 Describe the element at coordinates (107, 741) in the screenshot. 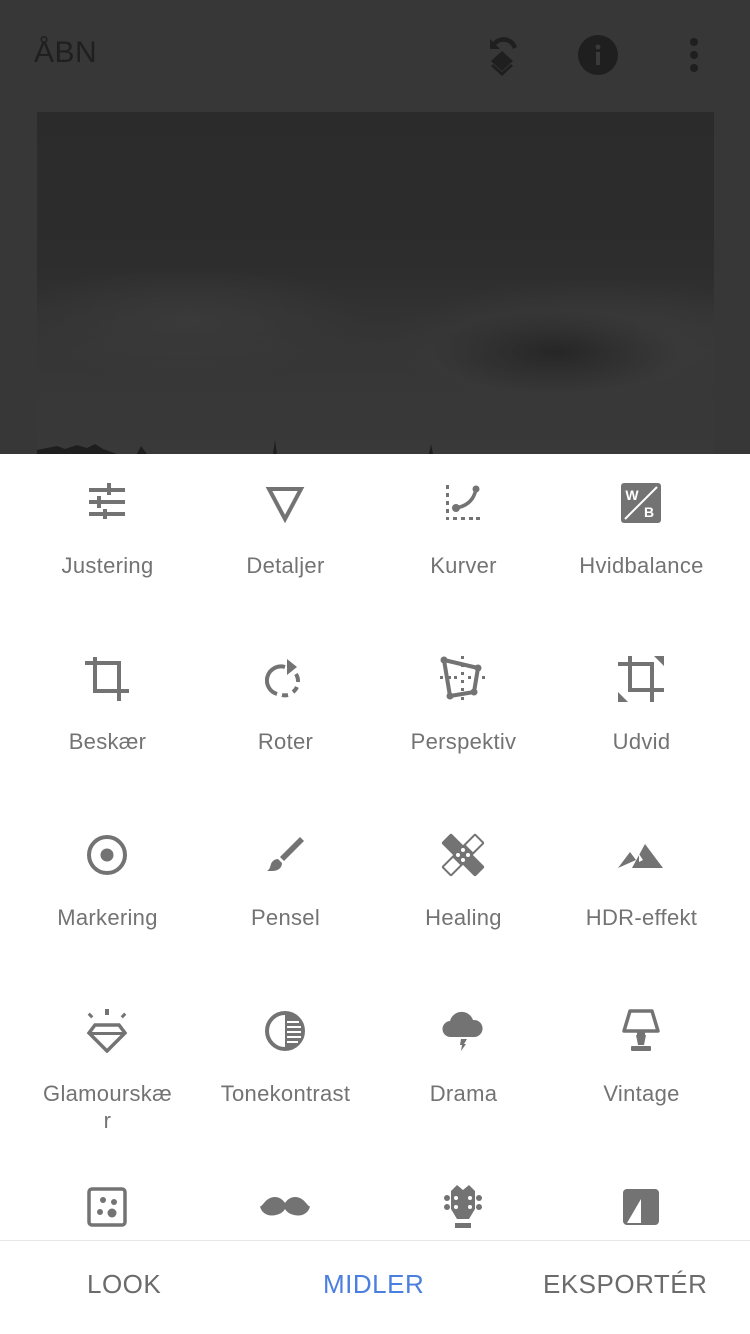

I see `tool-label: Beskær` at that location.